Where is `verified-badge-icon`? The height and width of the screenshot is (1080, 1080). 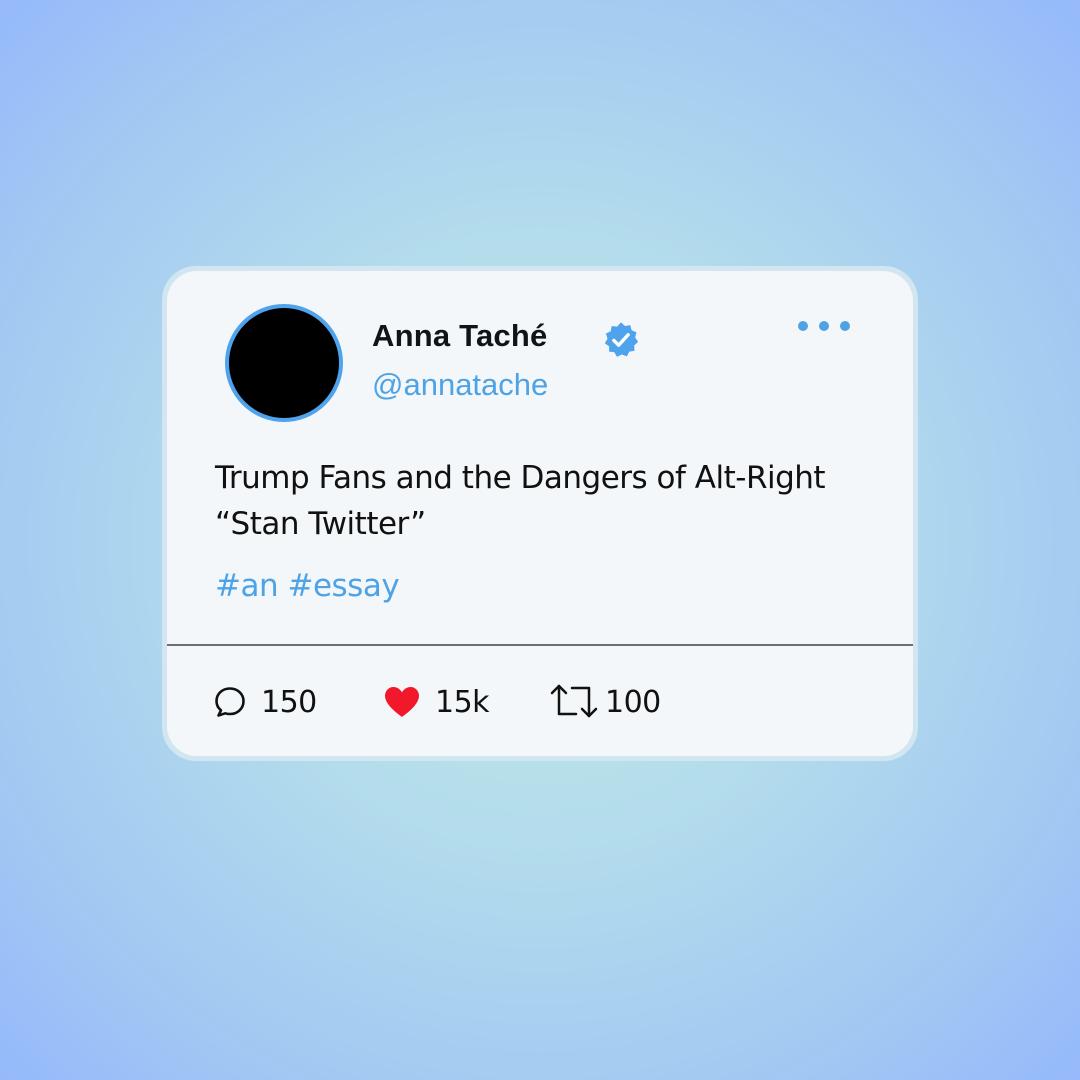 verified-badge-icon is located at coordinates (621, 339).